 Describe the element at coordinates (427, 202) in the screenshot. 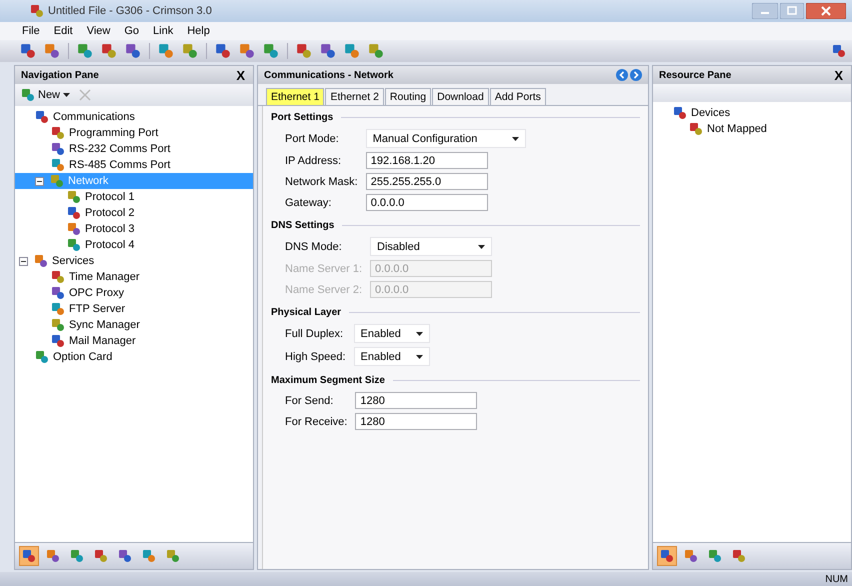

I see `input-field: 0.0.0.0` at that location.